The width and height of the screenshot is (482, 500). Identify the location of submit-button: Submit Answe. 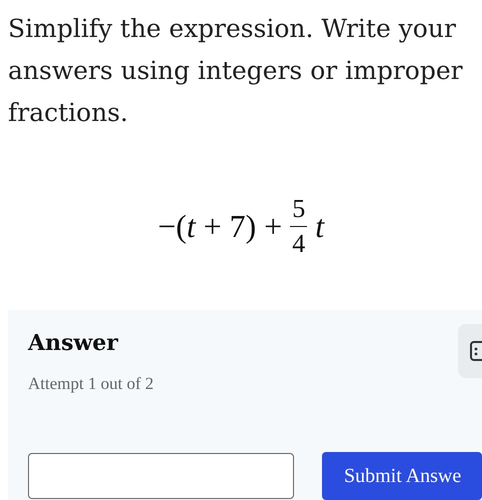
(402, 476).